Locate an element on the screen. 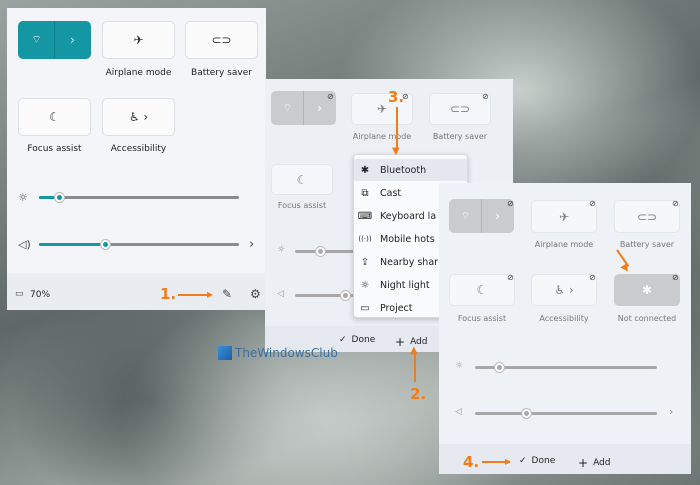  add-button: + Add is located at coordinates (594, 463).